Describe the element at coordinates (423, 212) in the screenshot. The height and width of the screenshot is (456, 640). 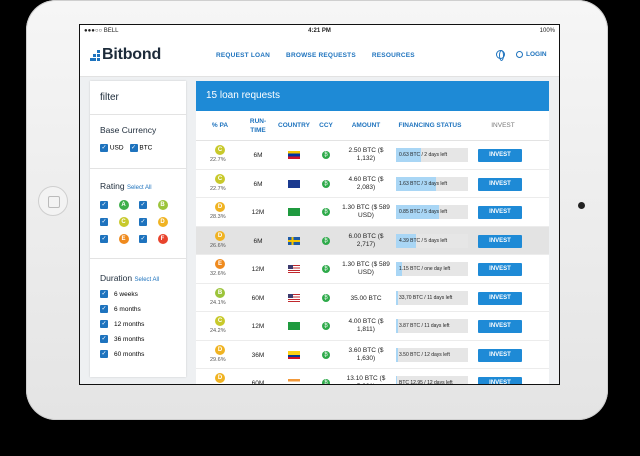
I see `financing-status: 0.85 BTC / 5 days left` at that location.